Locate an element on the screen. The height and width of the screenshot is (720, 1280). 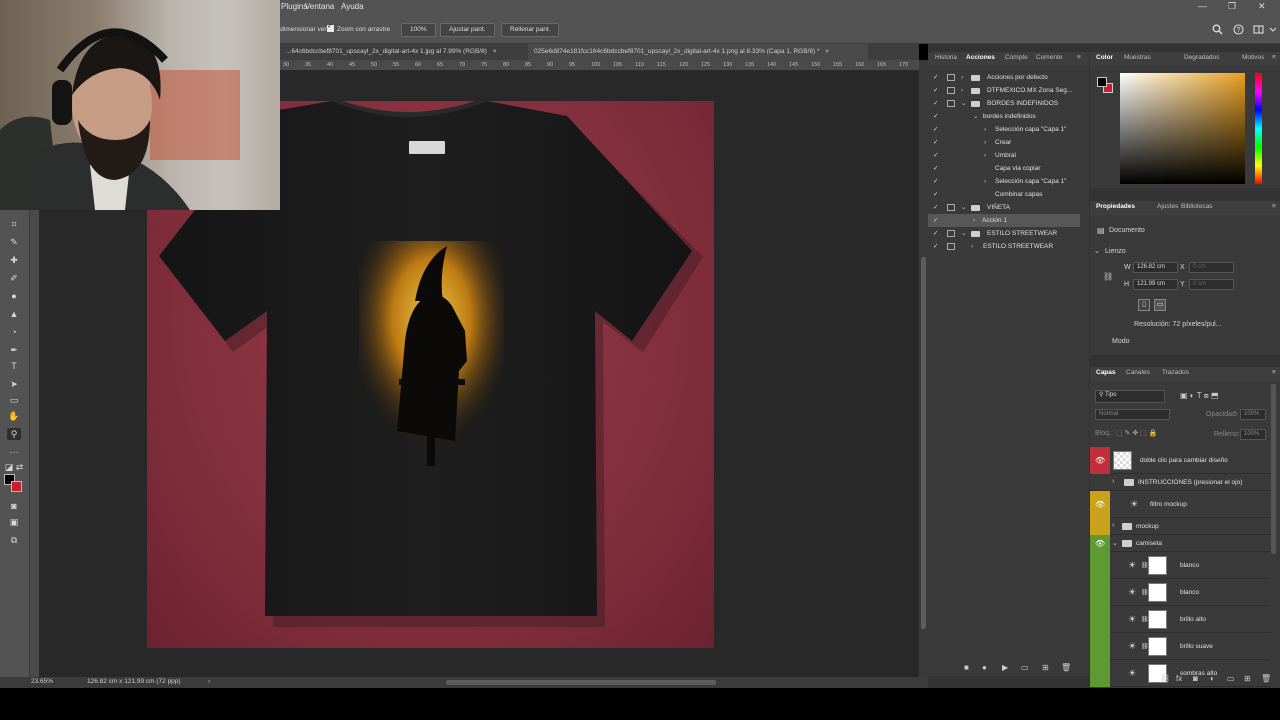
link-icon: ⛓ is located at coordinates (1108, 276).